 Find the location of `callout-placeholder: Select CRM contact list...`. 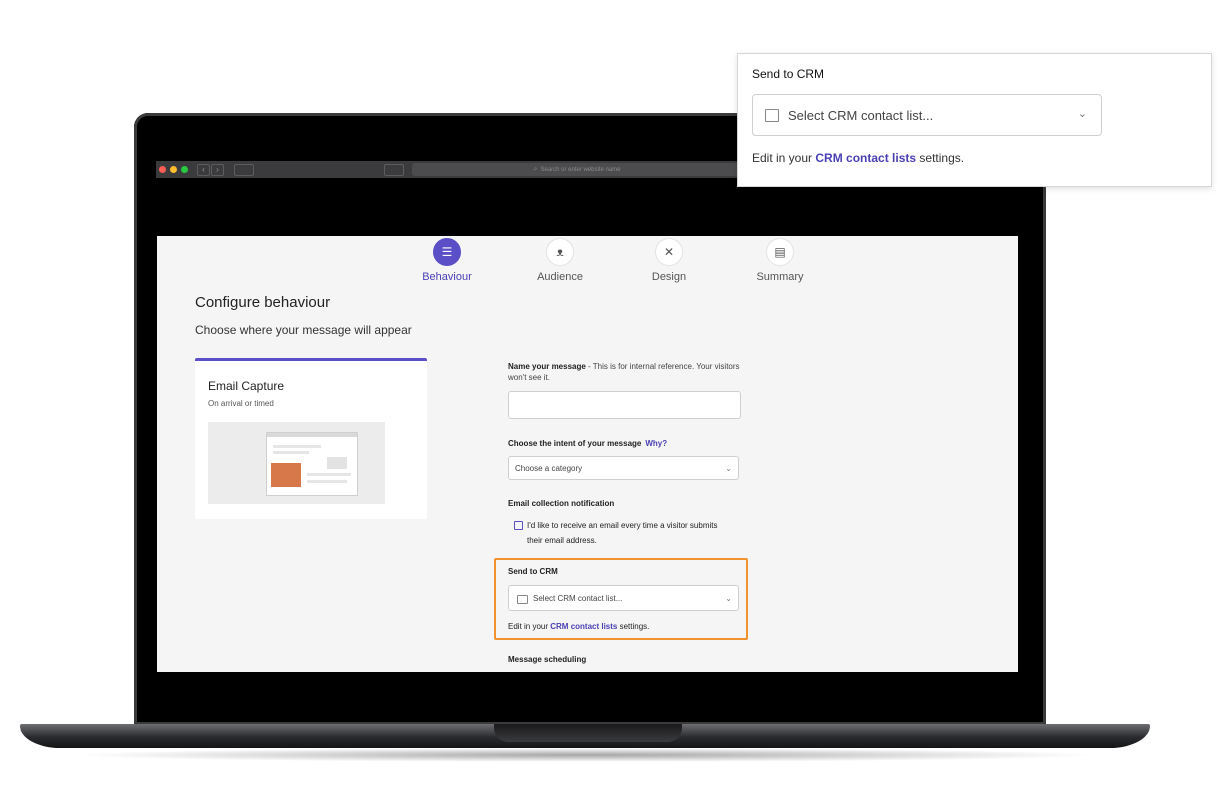

callout-placeholder: Select CRM contact list... is located at coordinates (861, 115).